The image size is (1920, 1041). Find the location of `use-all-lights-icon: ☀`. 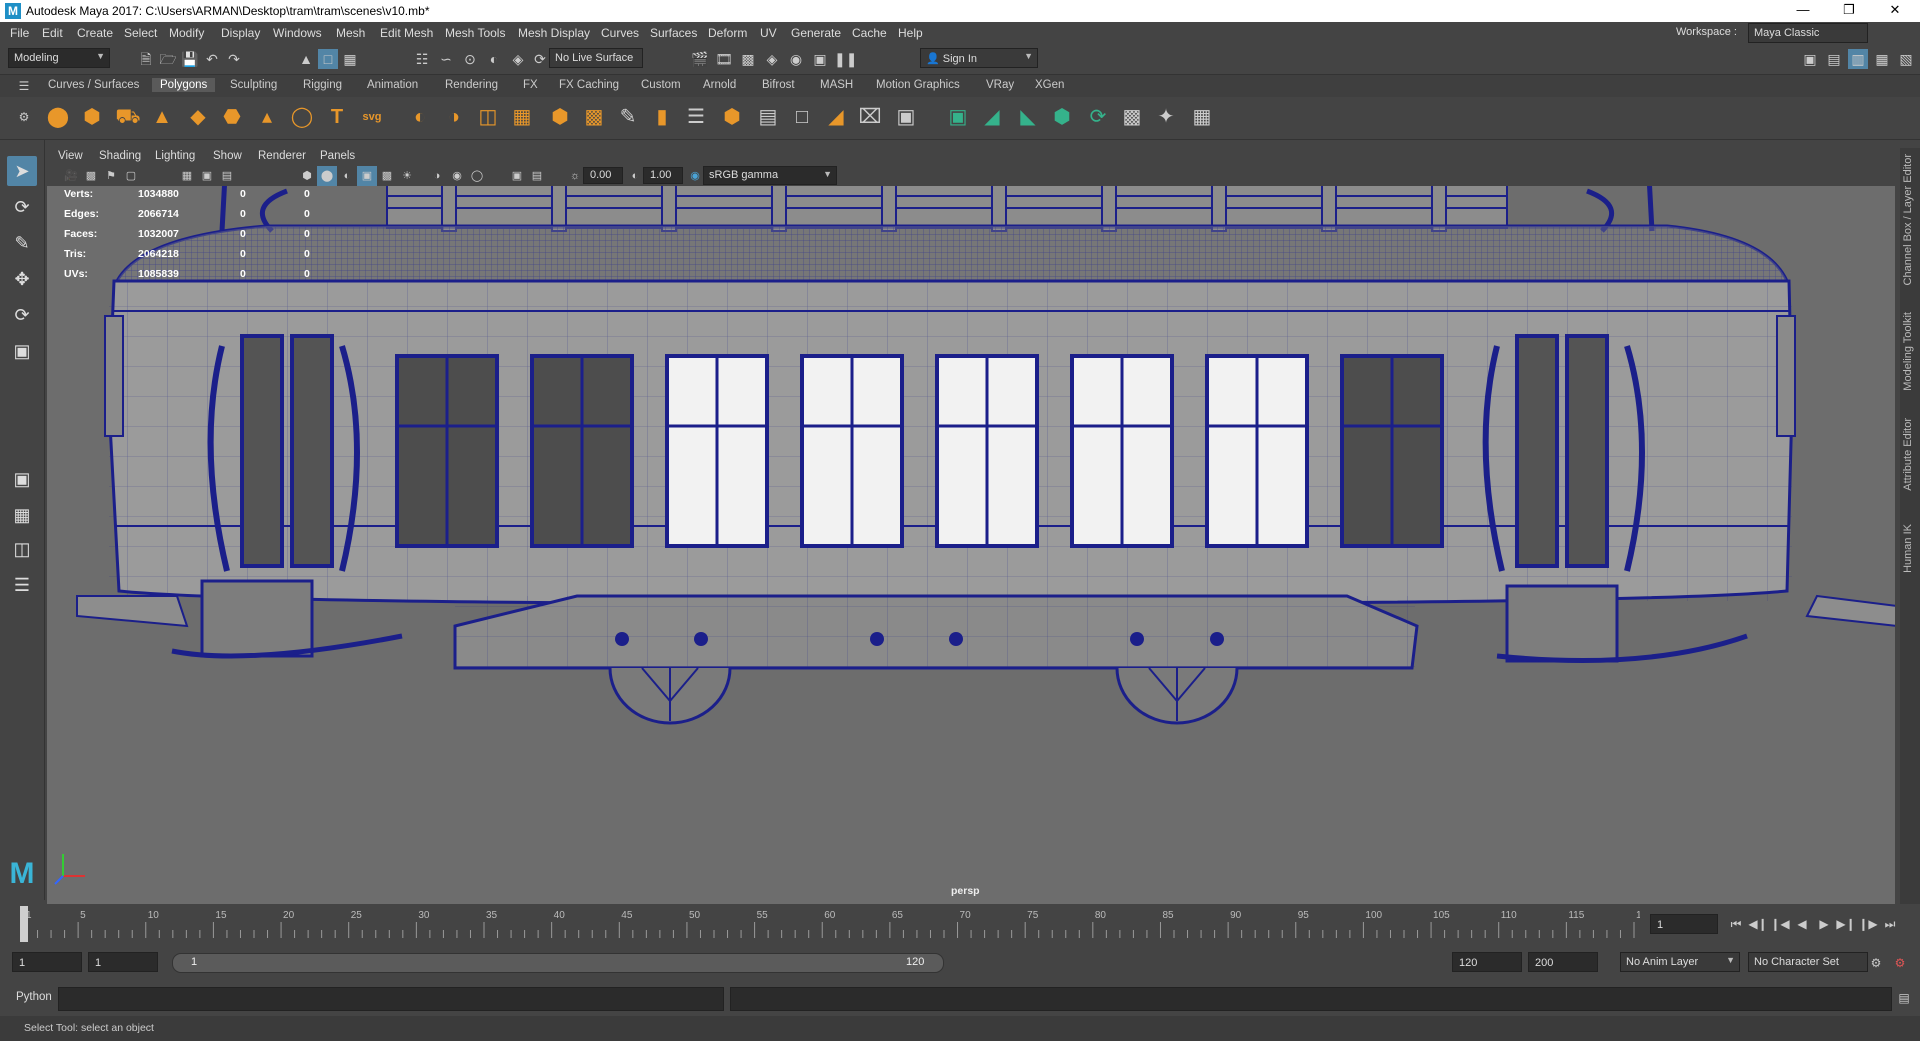

use-all-lights-icon: ☀ is located at coordinates (407, 176).